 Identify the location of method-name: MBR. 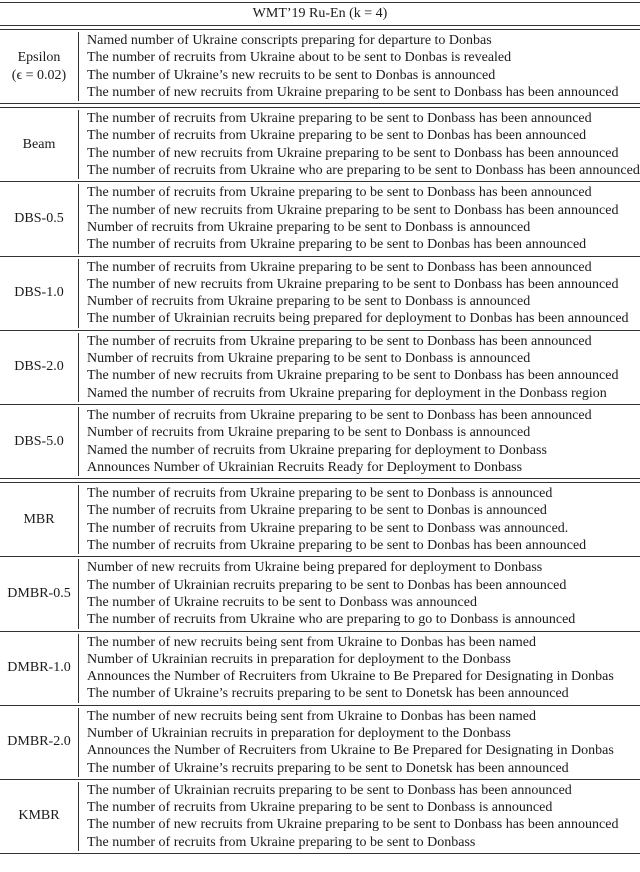
(39, 519).